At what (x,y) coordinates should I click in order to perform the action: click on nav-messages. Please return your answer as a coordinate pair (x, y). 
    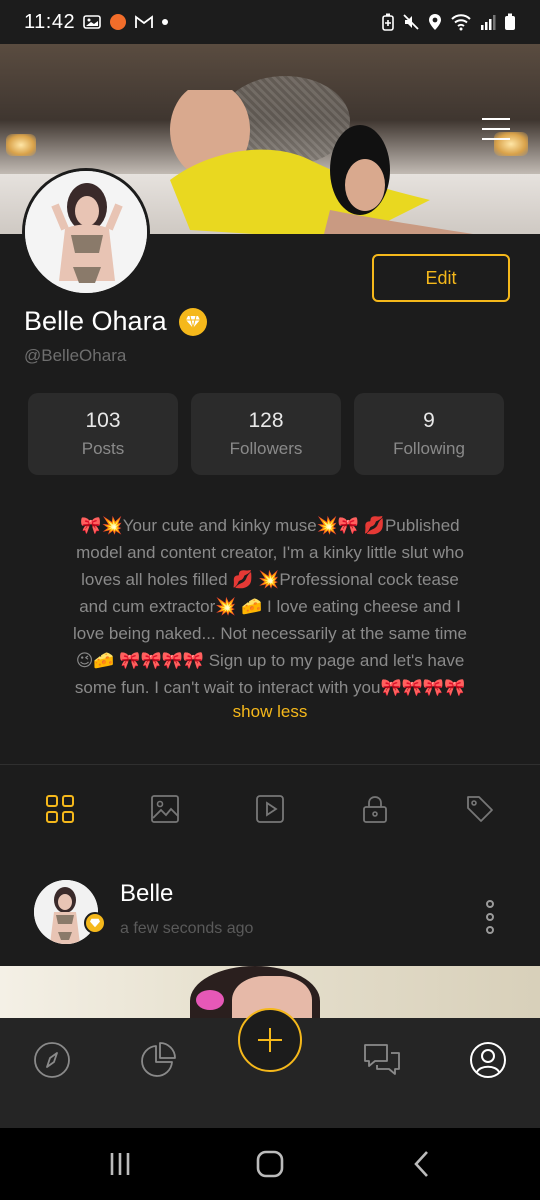
    Looking at the image, I should click on (382, 1060).